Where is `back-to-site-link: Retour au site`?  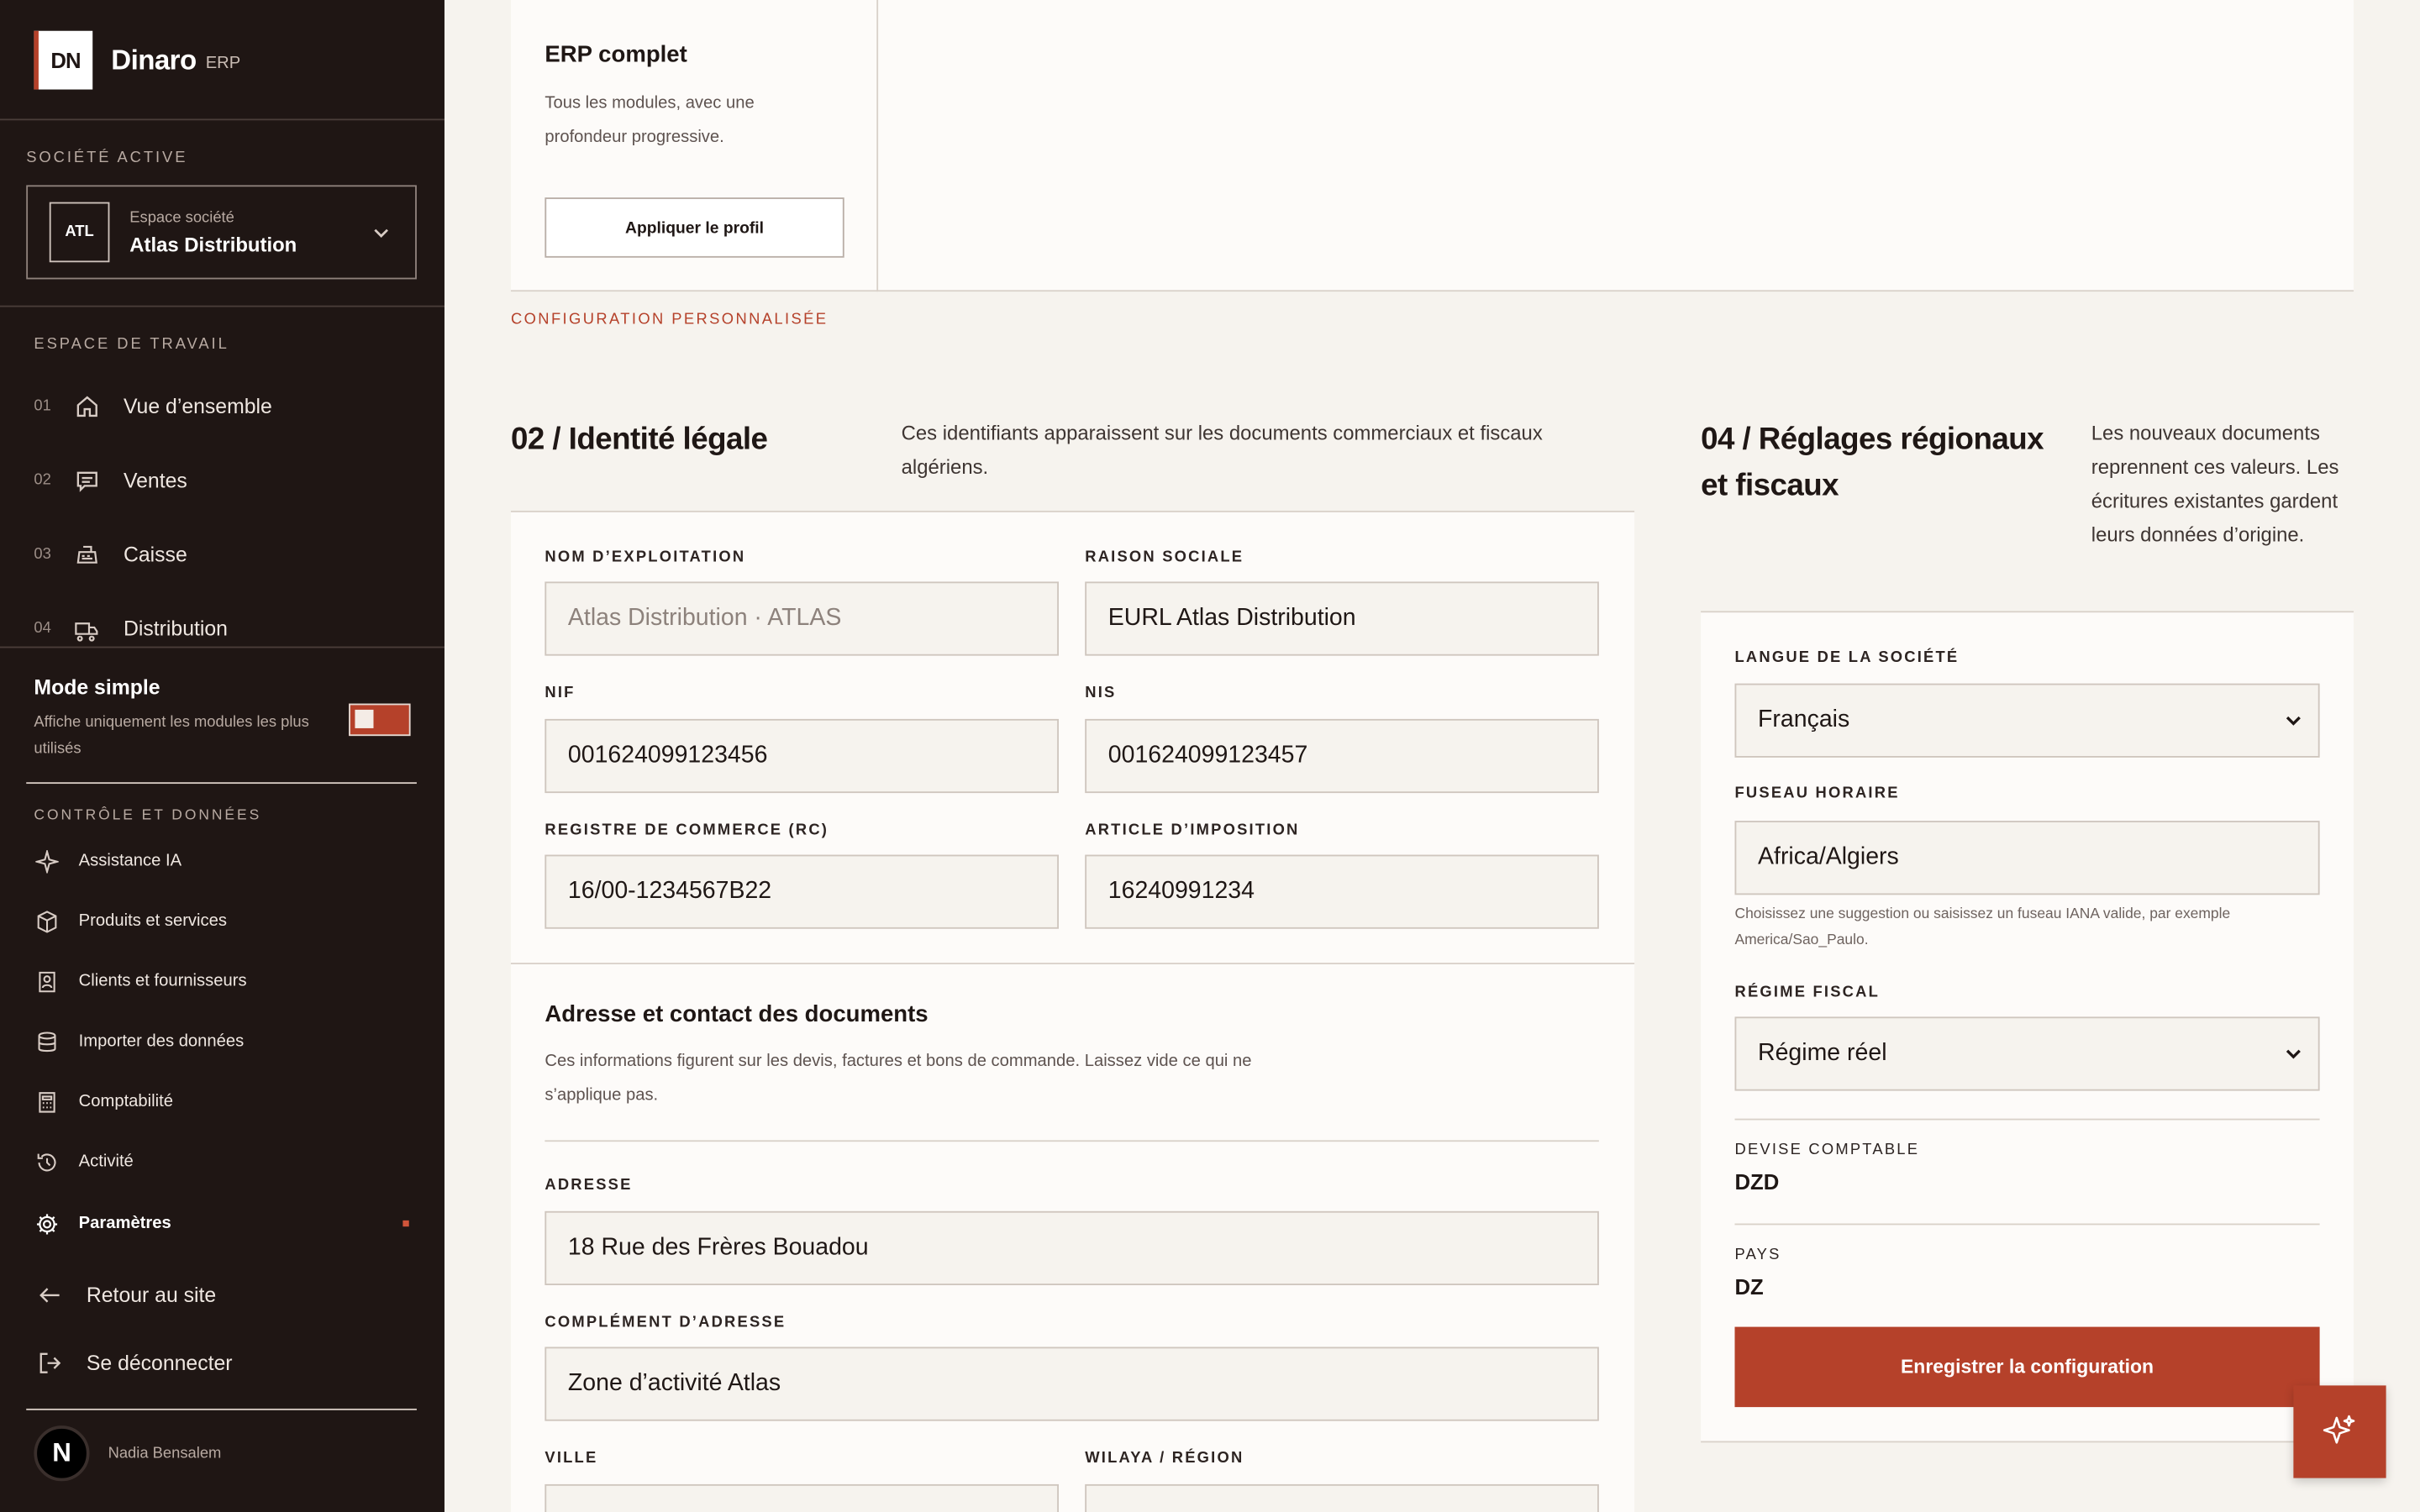 back-to-site-link: Retour au site is located at coordinates (125, 1294).